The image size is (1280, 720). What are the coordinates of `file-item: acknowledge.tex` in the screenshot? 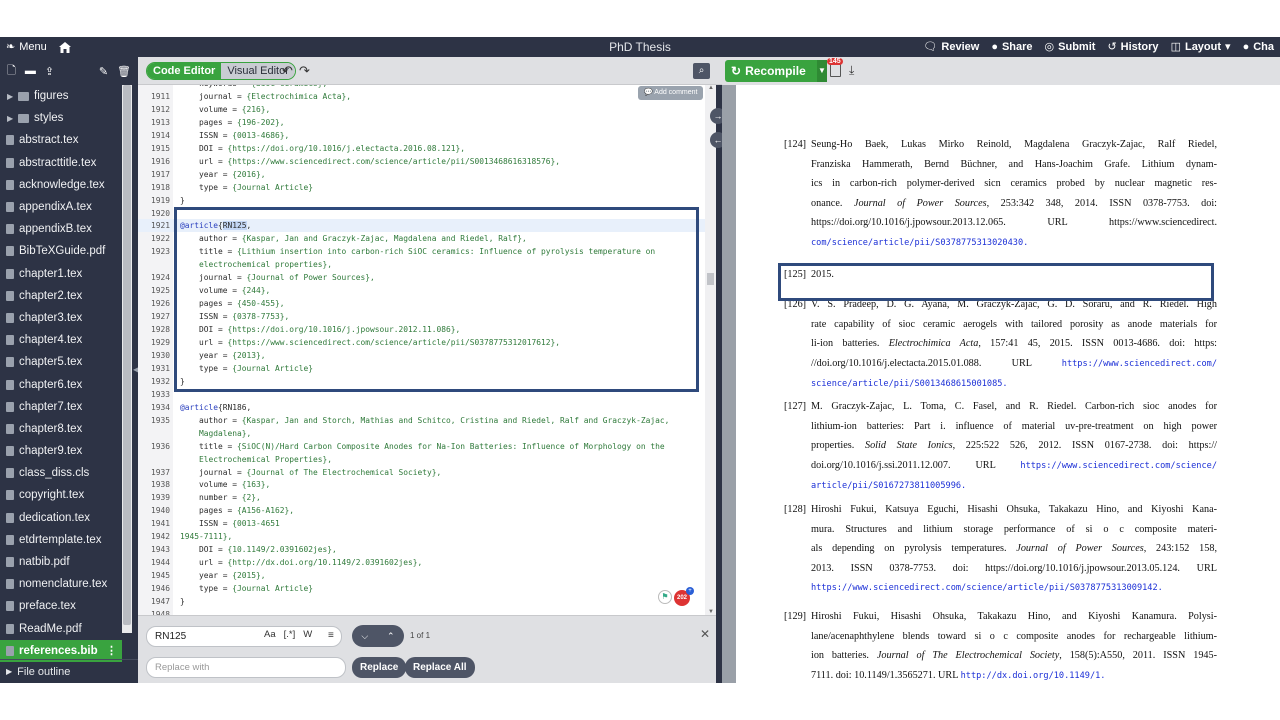 It's located at (61, 185).